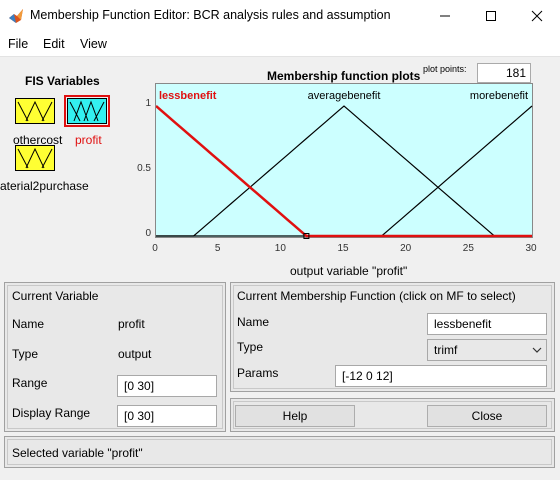 This screenshot has width=560, height=480. Describe the element at coordinates (441, 376) in the screenshot. I see `mf-params-input: [-12 0 12]` at that location.